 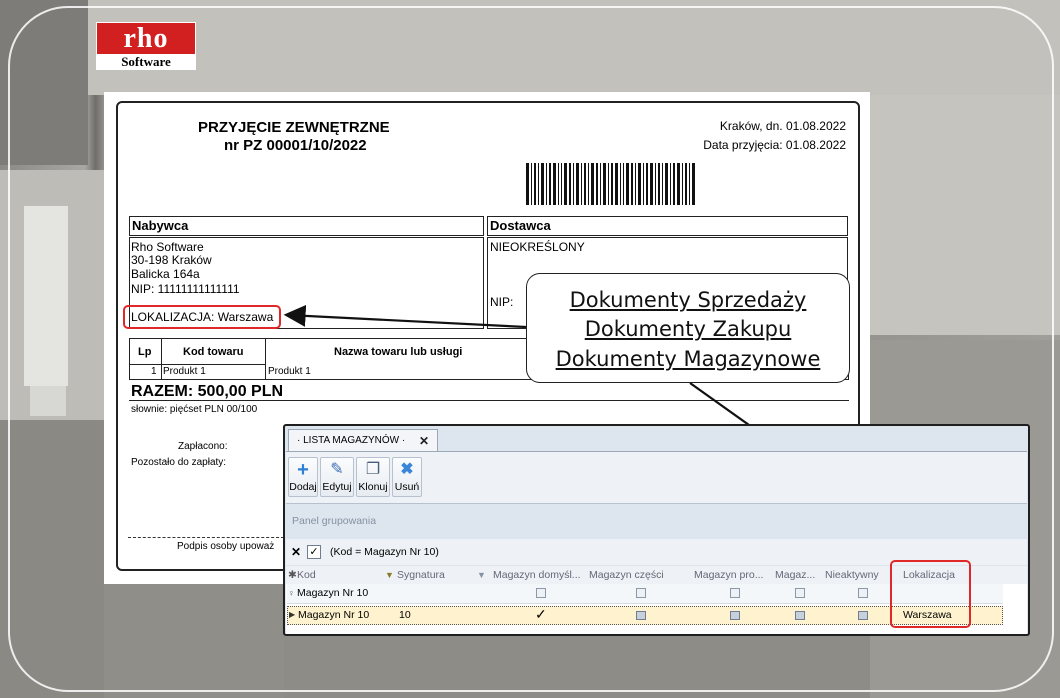 What do you see at coordinates (398, 352) in the screenshot?
I see `table-header-name: Nazwa towaru lub usługi` at bounding box center [398, 352].